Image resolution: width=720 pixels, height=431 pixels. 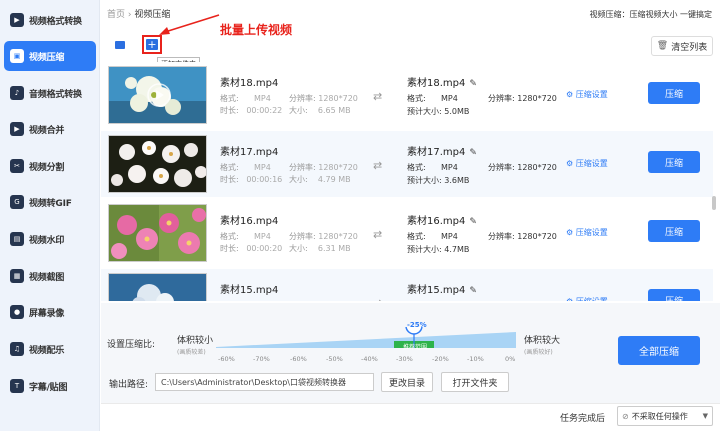 What do you see at coordinates (475, 382) in the screenshot?
I see `open-folder-button: 打开文件夹` at bounding box center [475, 382].